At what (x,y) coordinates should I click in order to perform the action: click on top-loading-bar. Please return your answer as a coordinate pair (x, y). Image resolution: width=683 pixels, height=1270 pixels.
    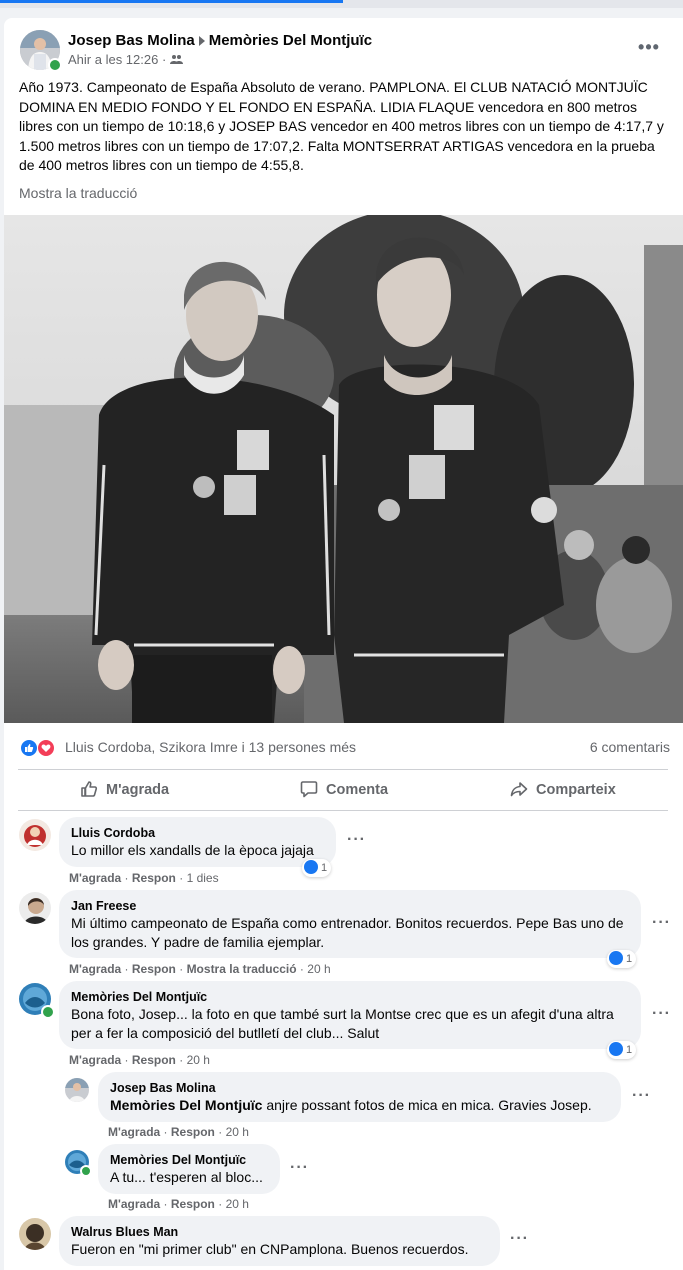
    Looking at the image, I should click on (341, 4).